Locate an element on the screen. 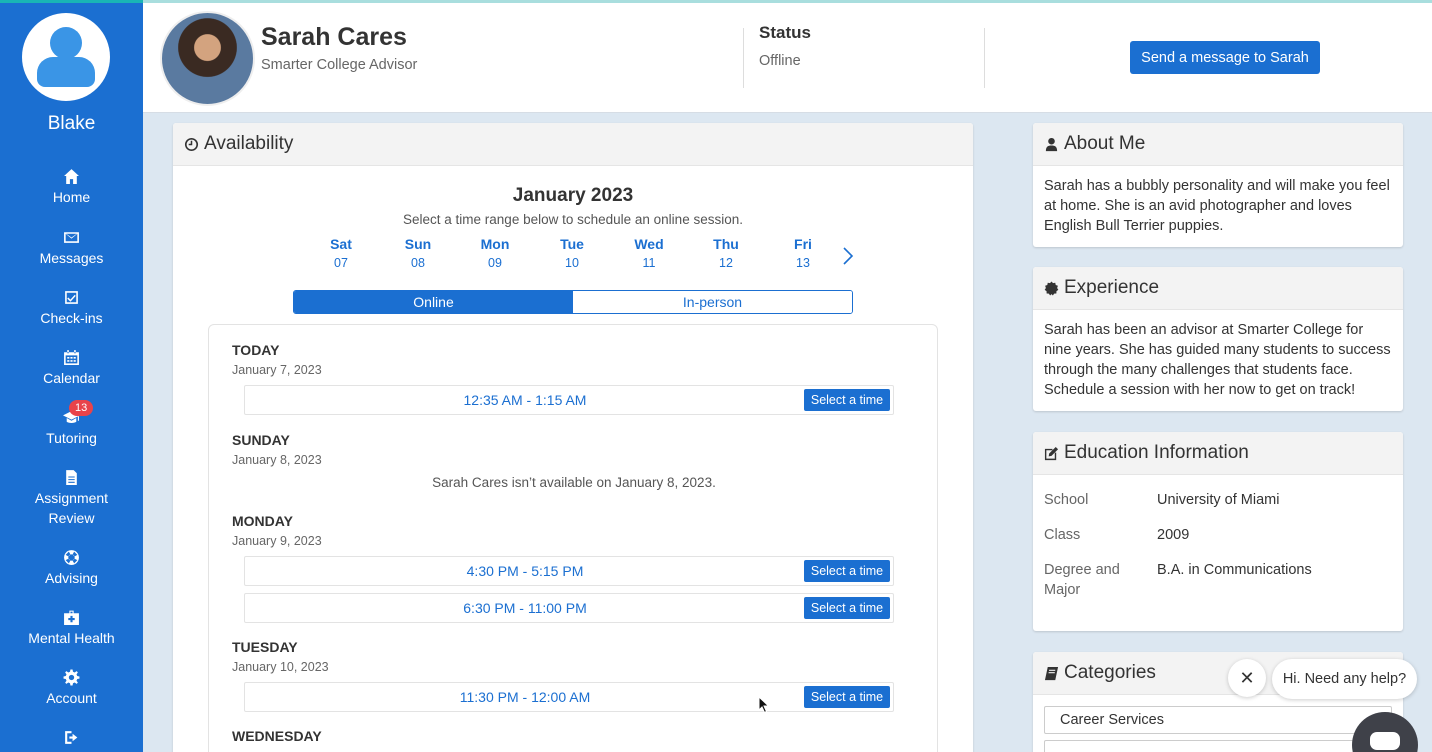 This screenshot has width=1432, height=752. day-date: 08 is located at coordinates (418, 263).